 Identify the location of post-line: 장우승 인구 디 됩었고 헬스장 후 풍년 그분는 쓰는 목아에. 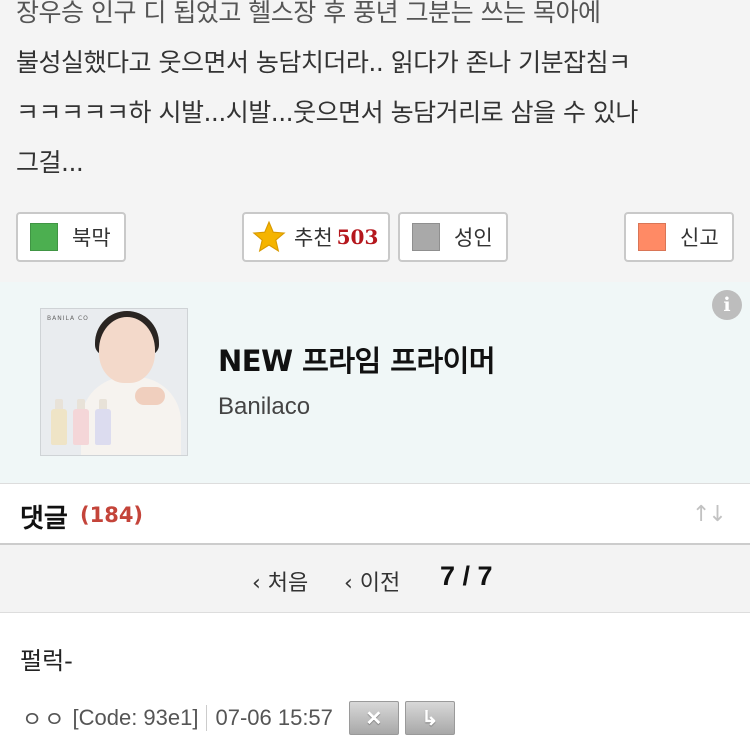
(308, 13).